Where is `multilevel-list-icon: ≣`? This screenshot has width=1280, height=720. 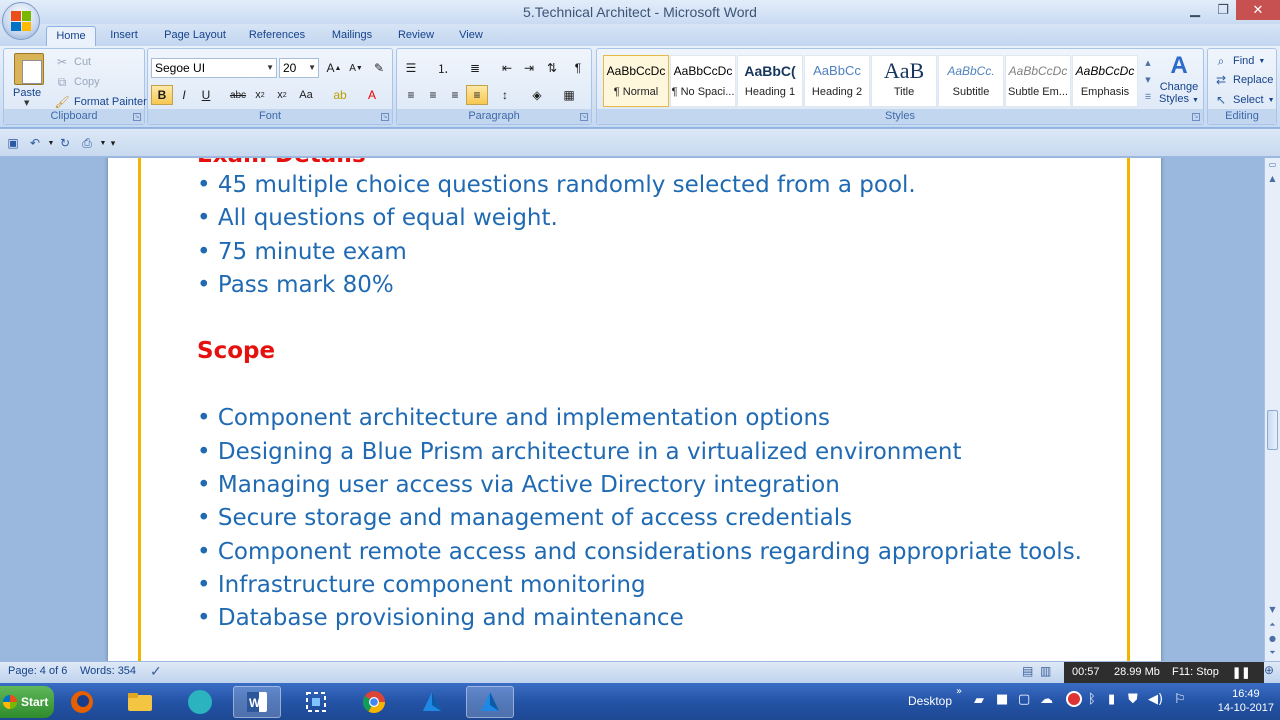
multilevel-list-icon: ≣ is located at coordinates (475, 68).